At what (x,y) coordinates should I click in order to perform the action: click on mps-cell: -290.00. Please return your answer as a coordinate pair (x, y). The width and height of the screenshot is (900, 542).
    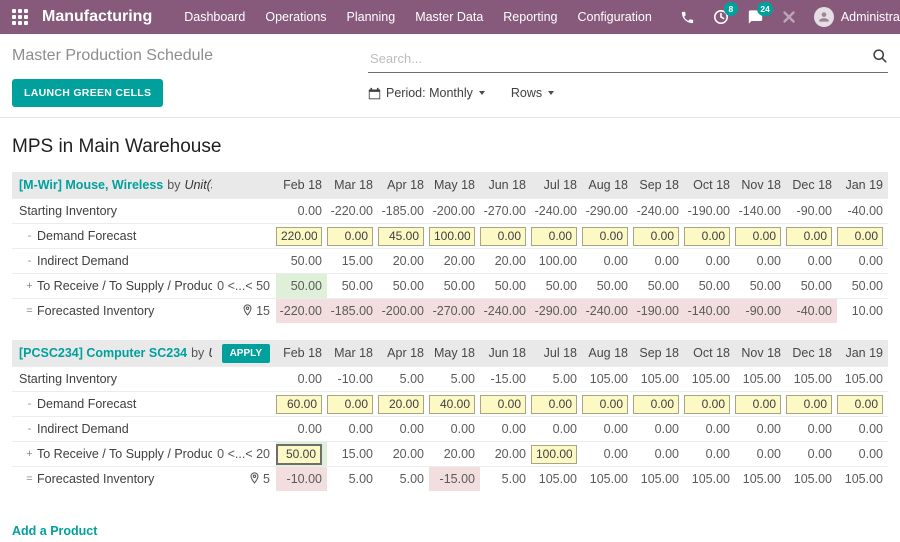
    Looking at the image, I should click on (606, 211).